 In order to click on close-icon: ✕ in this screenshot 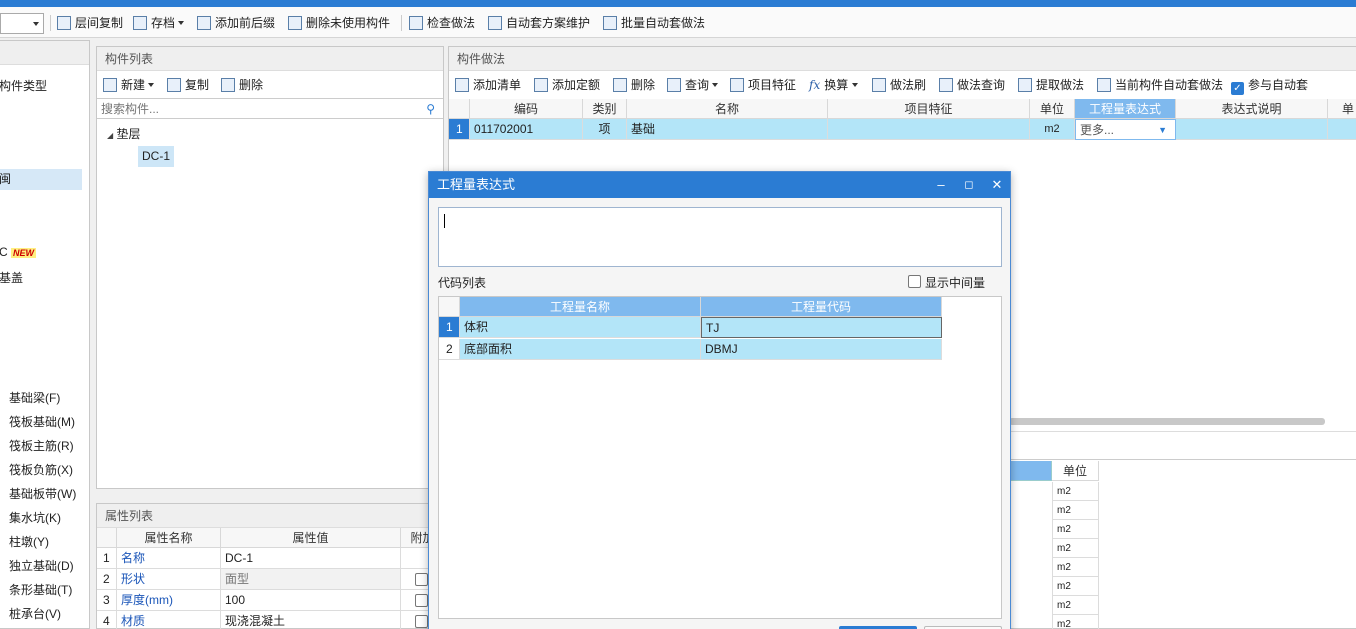, I will do `click(997, 185)`.